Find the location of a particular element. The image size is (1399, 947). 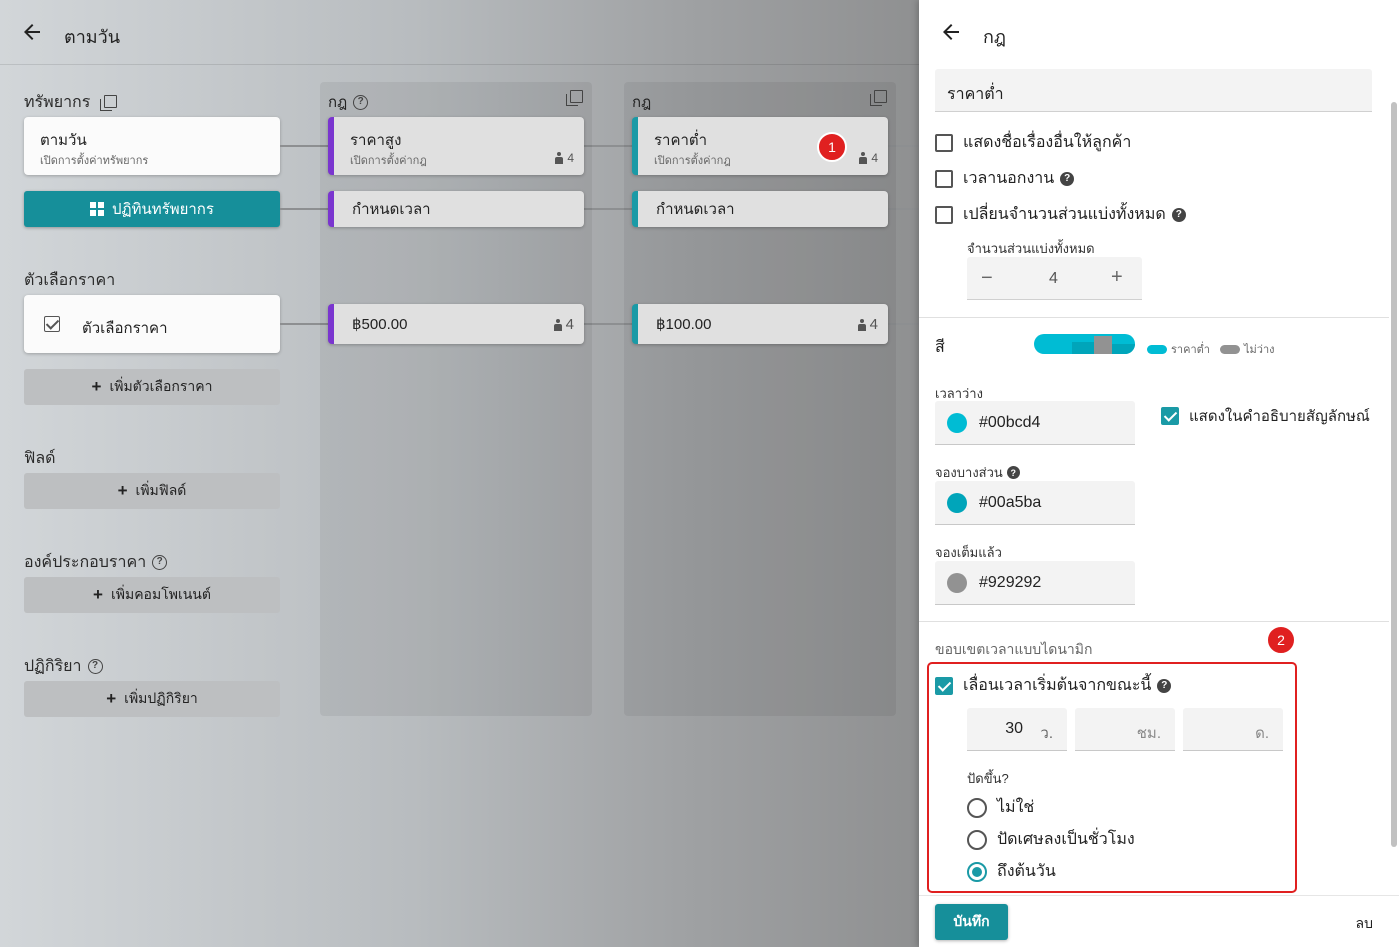

total-shares-stepper: − 4 + is located at coordinates (1054, 278).